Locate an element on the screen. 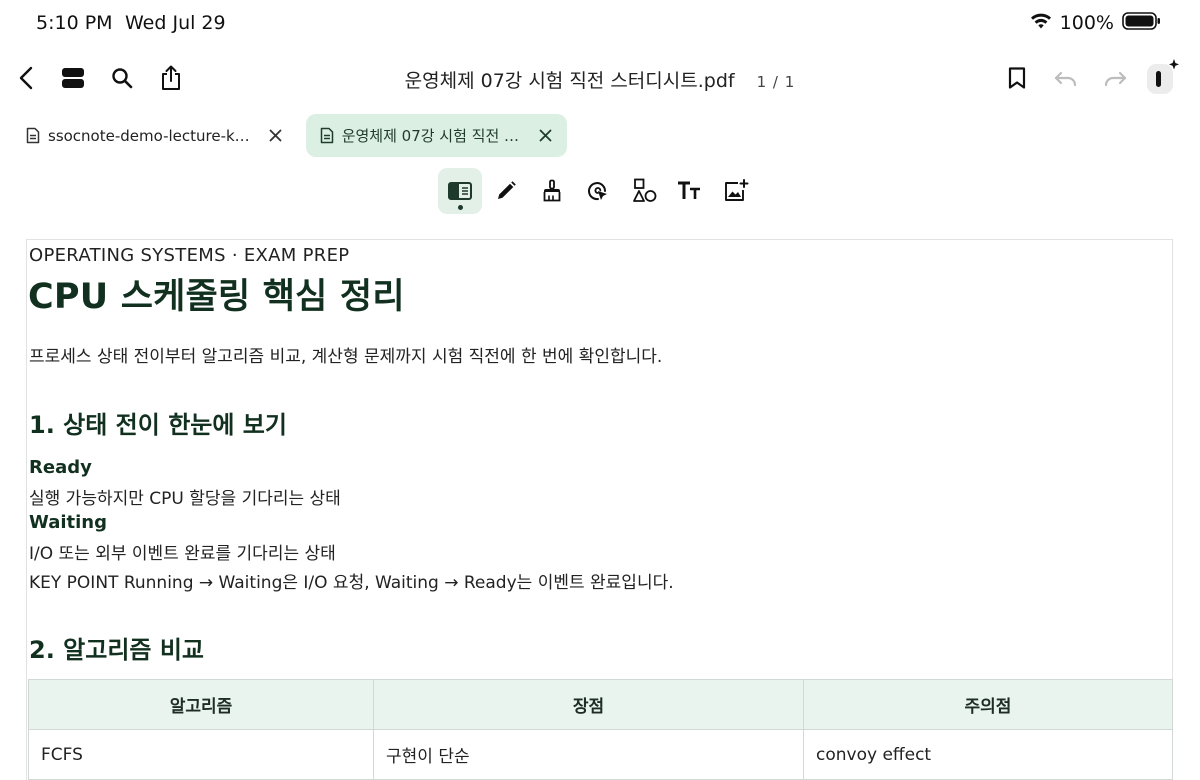  lasso-select-icon is located at coordinates (597, 191).